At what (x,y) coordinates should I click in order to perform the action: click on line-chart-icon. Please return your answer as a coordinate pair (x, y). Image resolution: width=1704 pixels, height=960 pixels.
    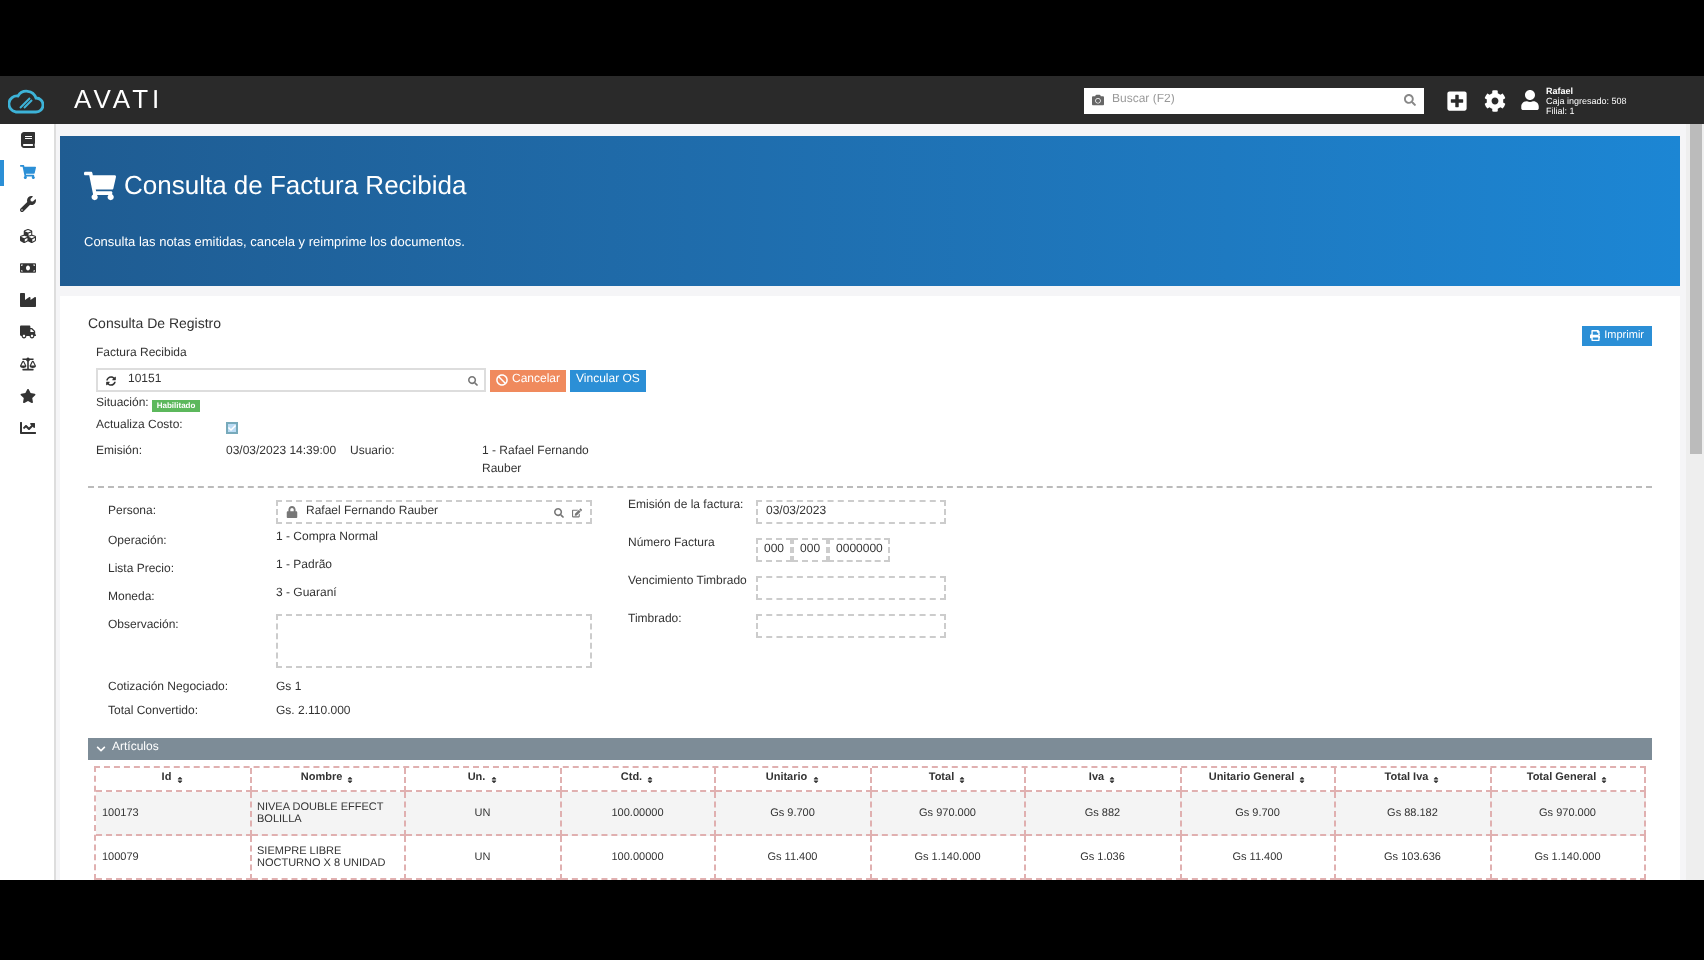
    Looking at the image, I should click on (27, 428).